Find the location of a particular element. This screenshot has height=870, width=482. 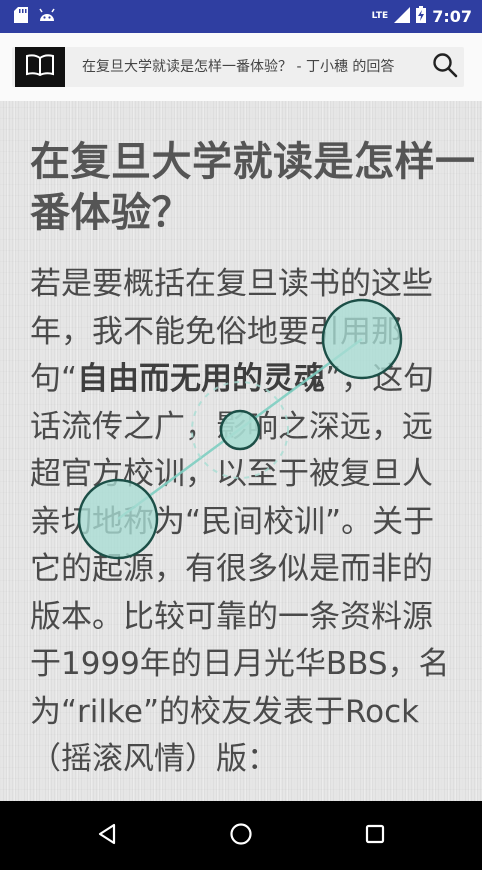

status-left-icons is located at coordinates (28, 16).